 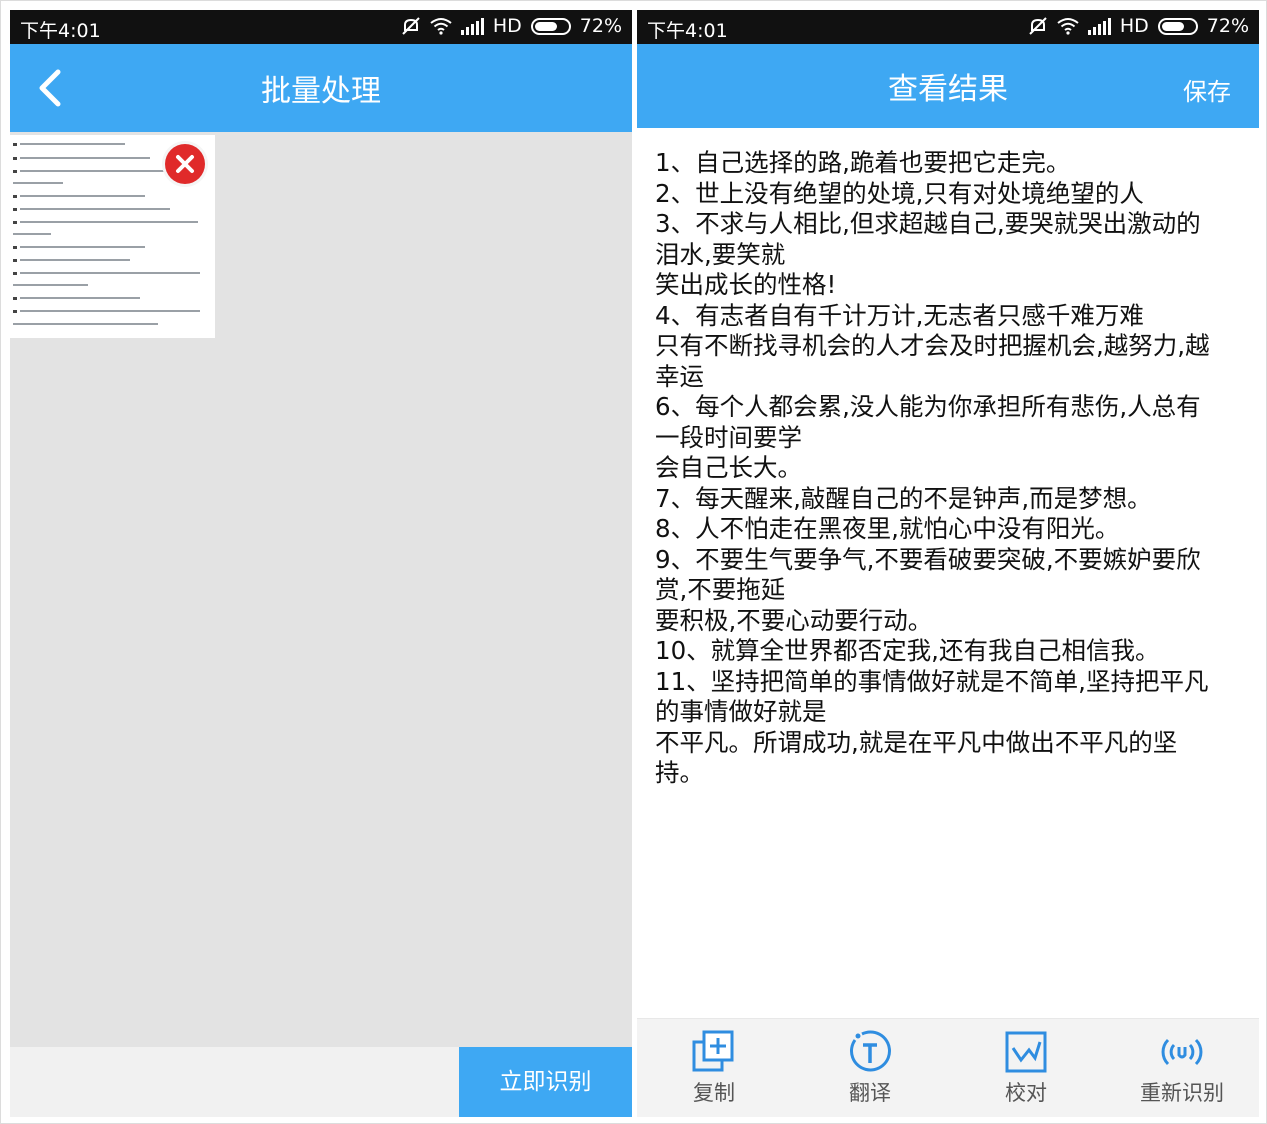 What do you see at coordinates (928, 223) in the screenshot?
I see `text-line: 3、不求与人相比,但求超越自己,要哭就哭出激动的` at bounding box center [928, 223].